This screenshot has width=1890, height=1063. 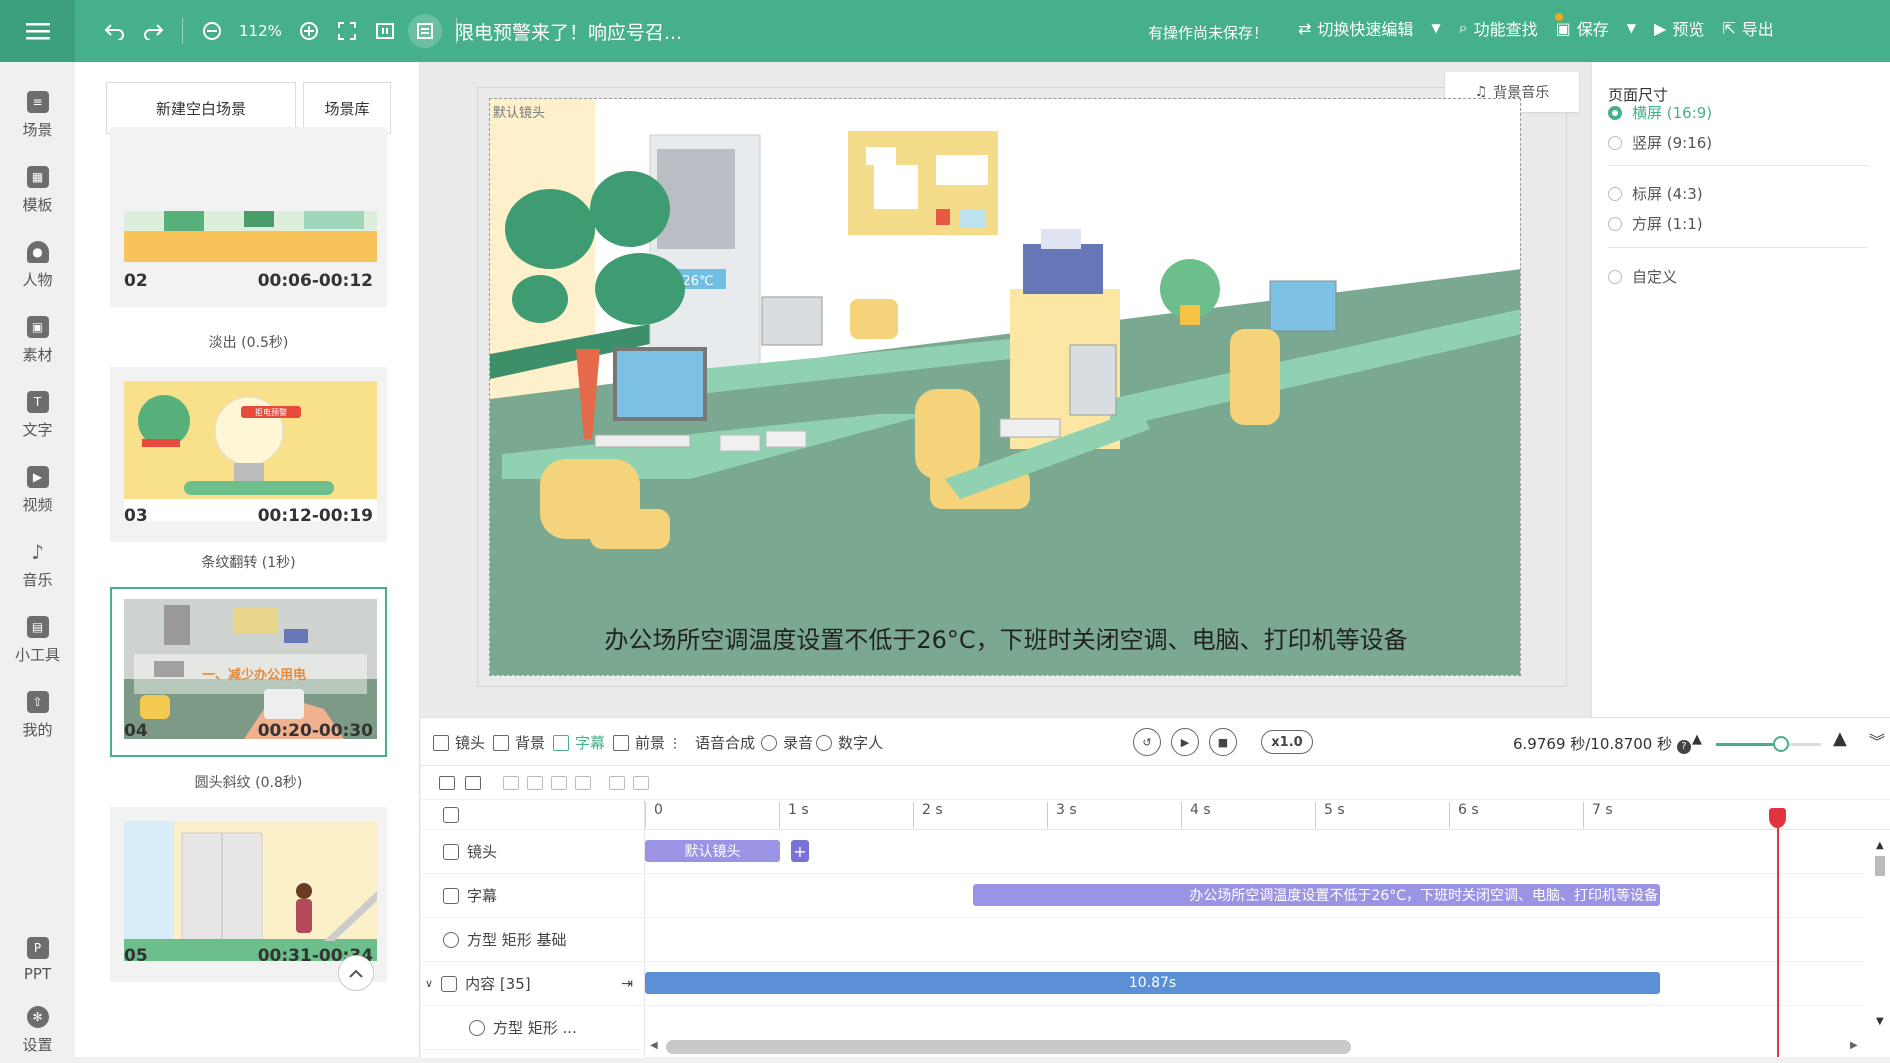 What do you see at coordinates (1880, 940) in the screenshot?
I see `timeline-vertical-scrollbar: ▲ ▼` at bounding box center [1880, 940].